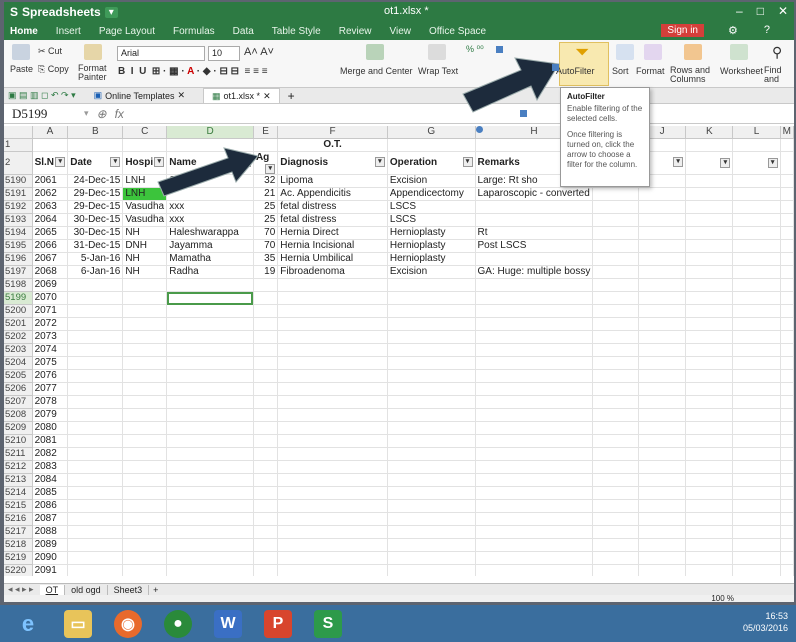 This screenshot has height=642, width=796. Describe the element at coordinates (50, 324) in the screenshot. I see `table-cell: 2072` at that location.